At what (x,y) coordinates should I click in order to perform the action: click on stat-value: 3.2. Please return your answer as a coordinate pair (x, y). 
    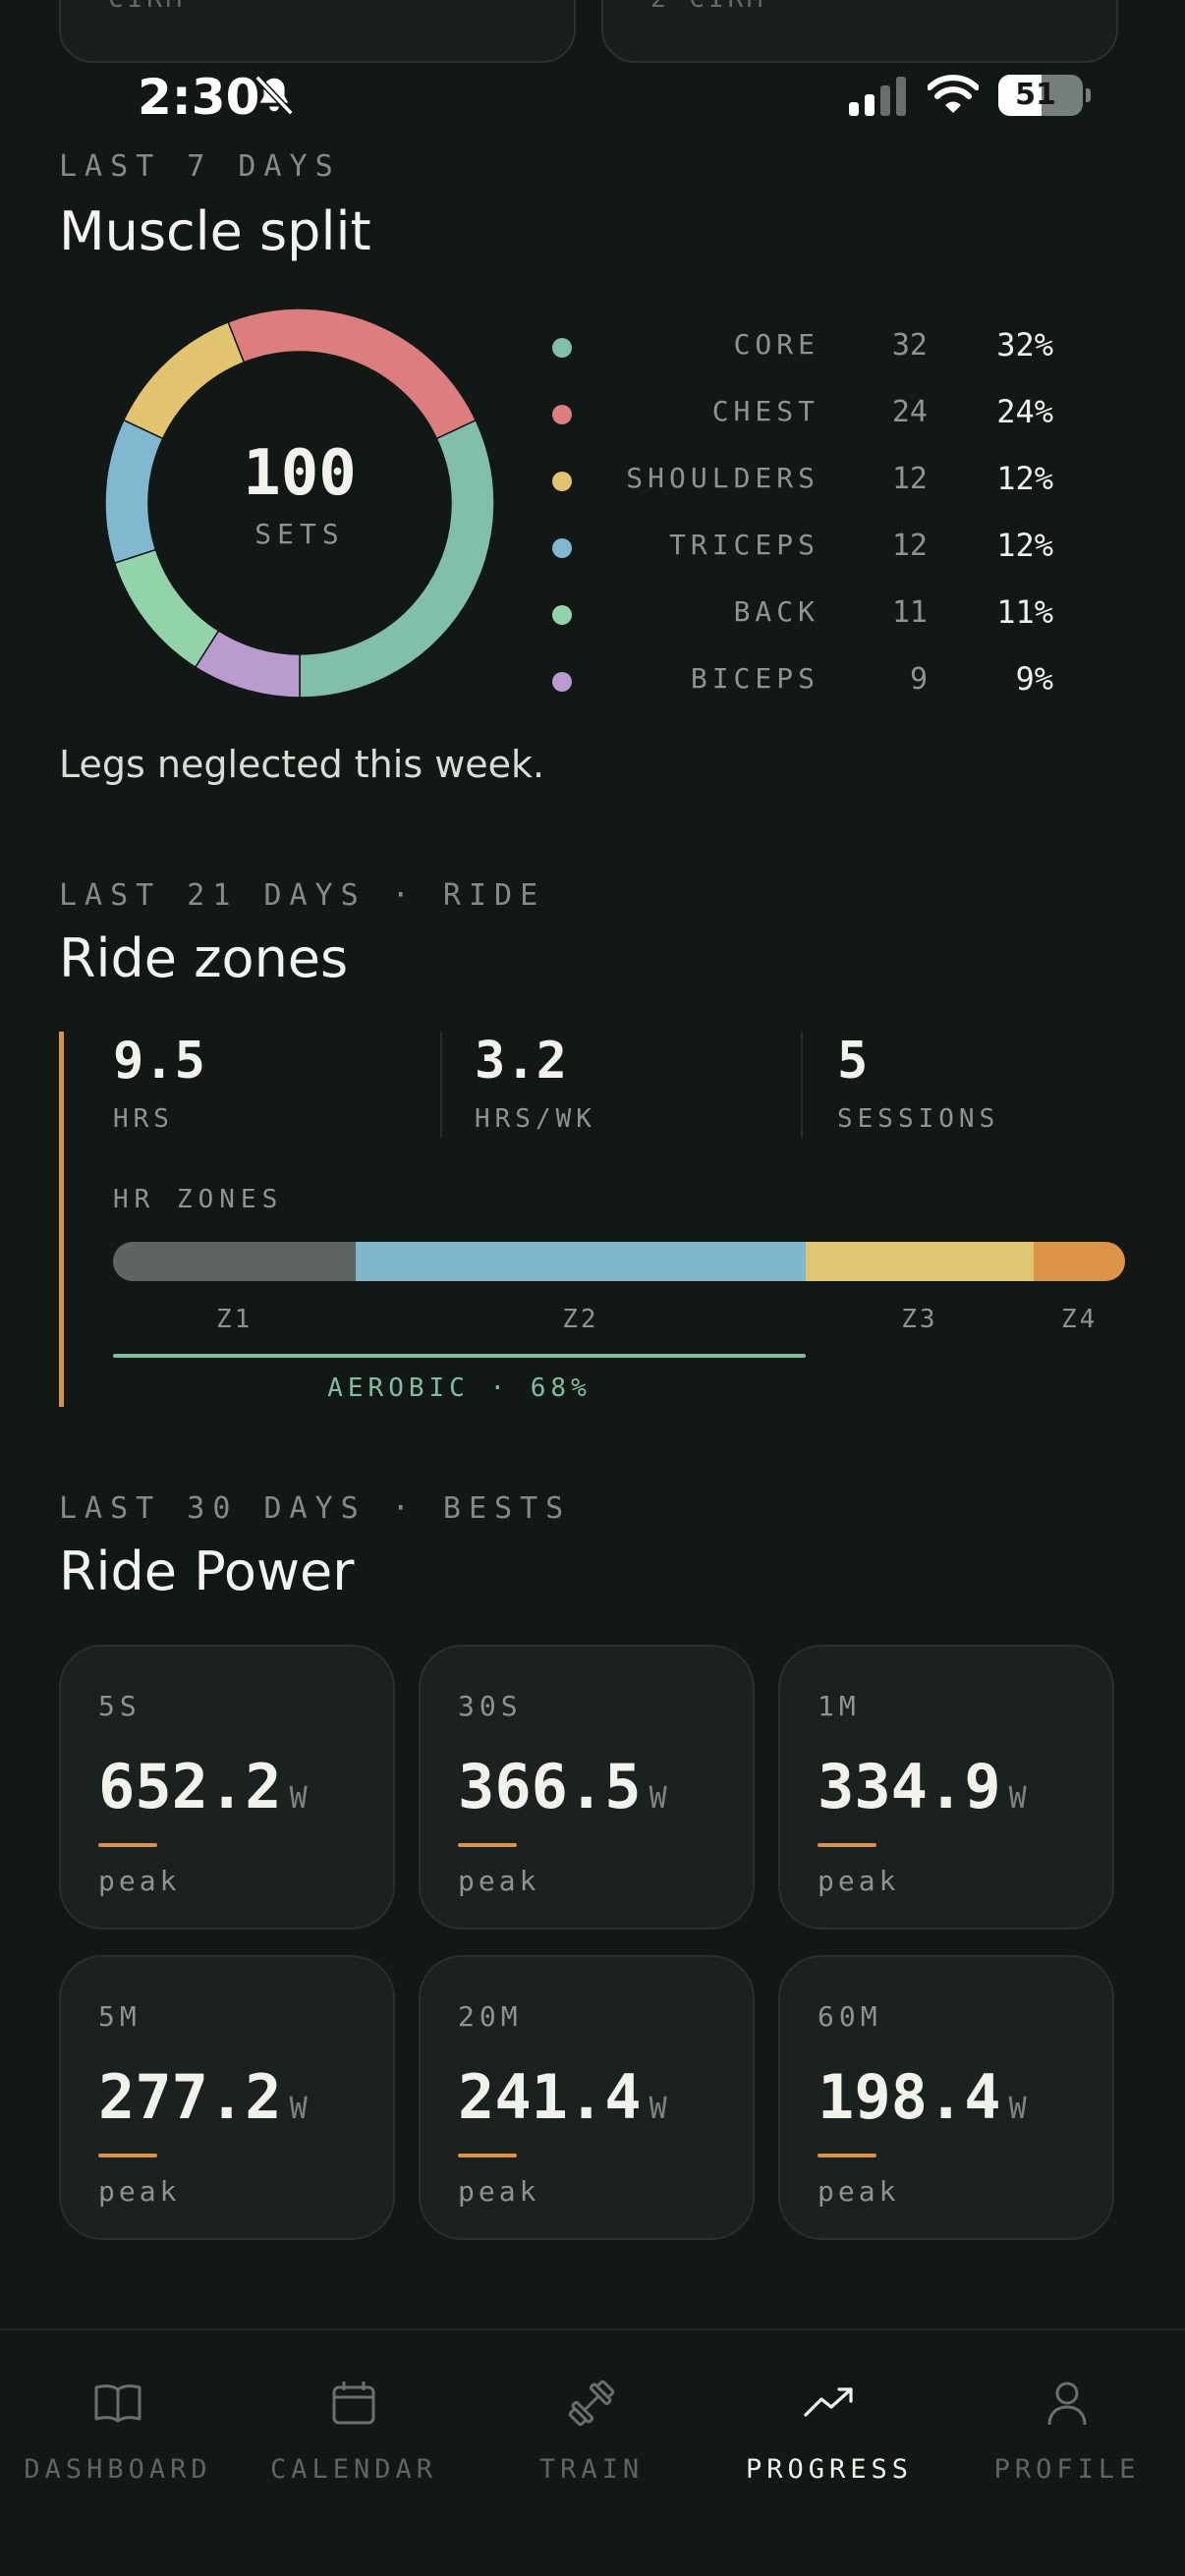
    Looking at the image, I should click on (521, 1061).